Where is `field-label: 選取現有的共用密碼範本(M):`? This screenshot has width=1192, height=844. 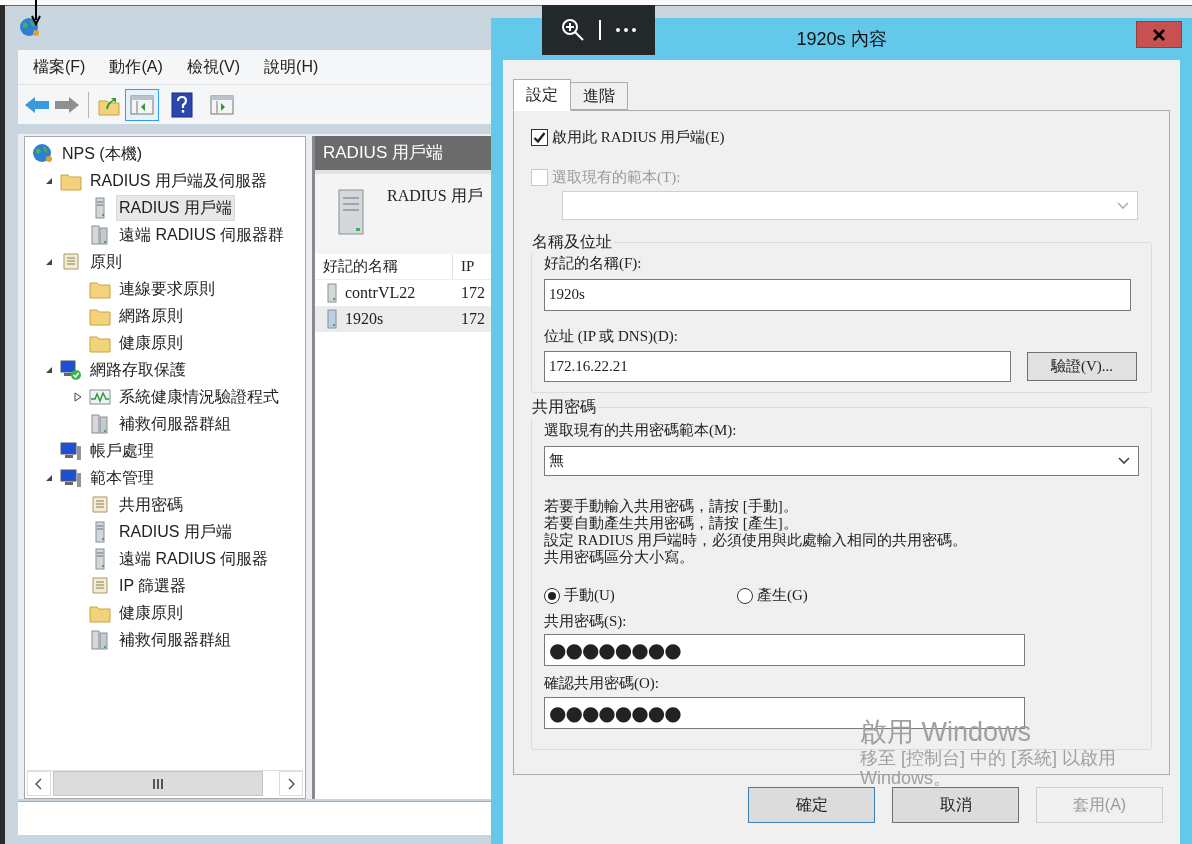 field-label: 選取現有的共用密碼範本(M): is located at coordinates (641, 430).